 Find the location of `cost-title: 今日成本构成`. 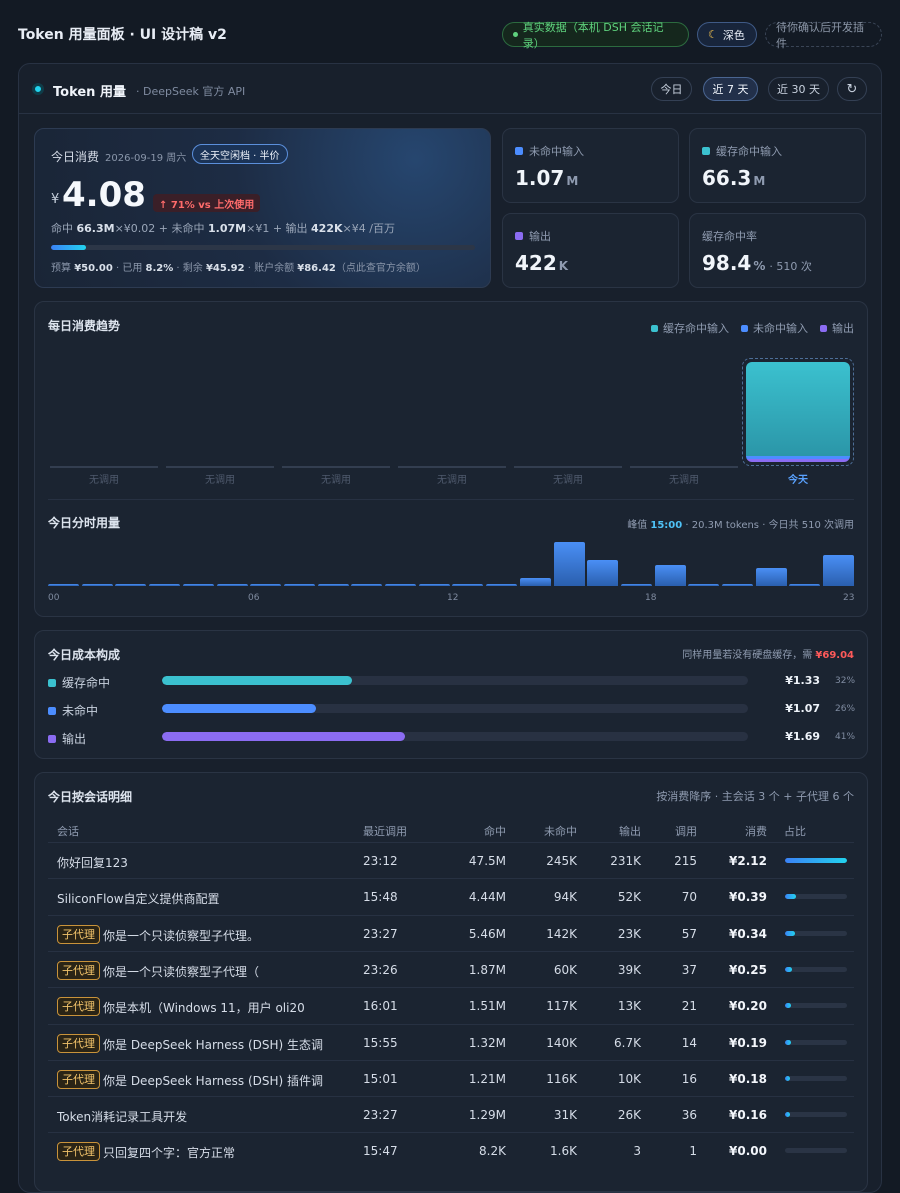

cost-title: 今日成本构成 is located at coordinates (84, 655).